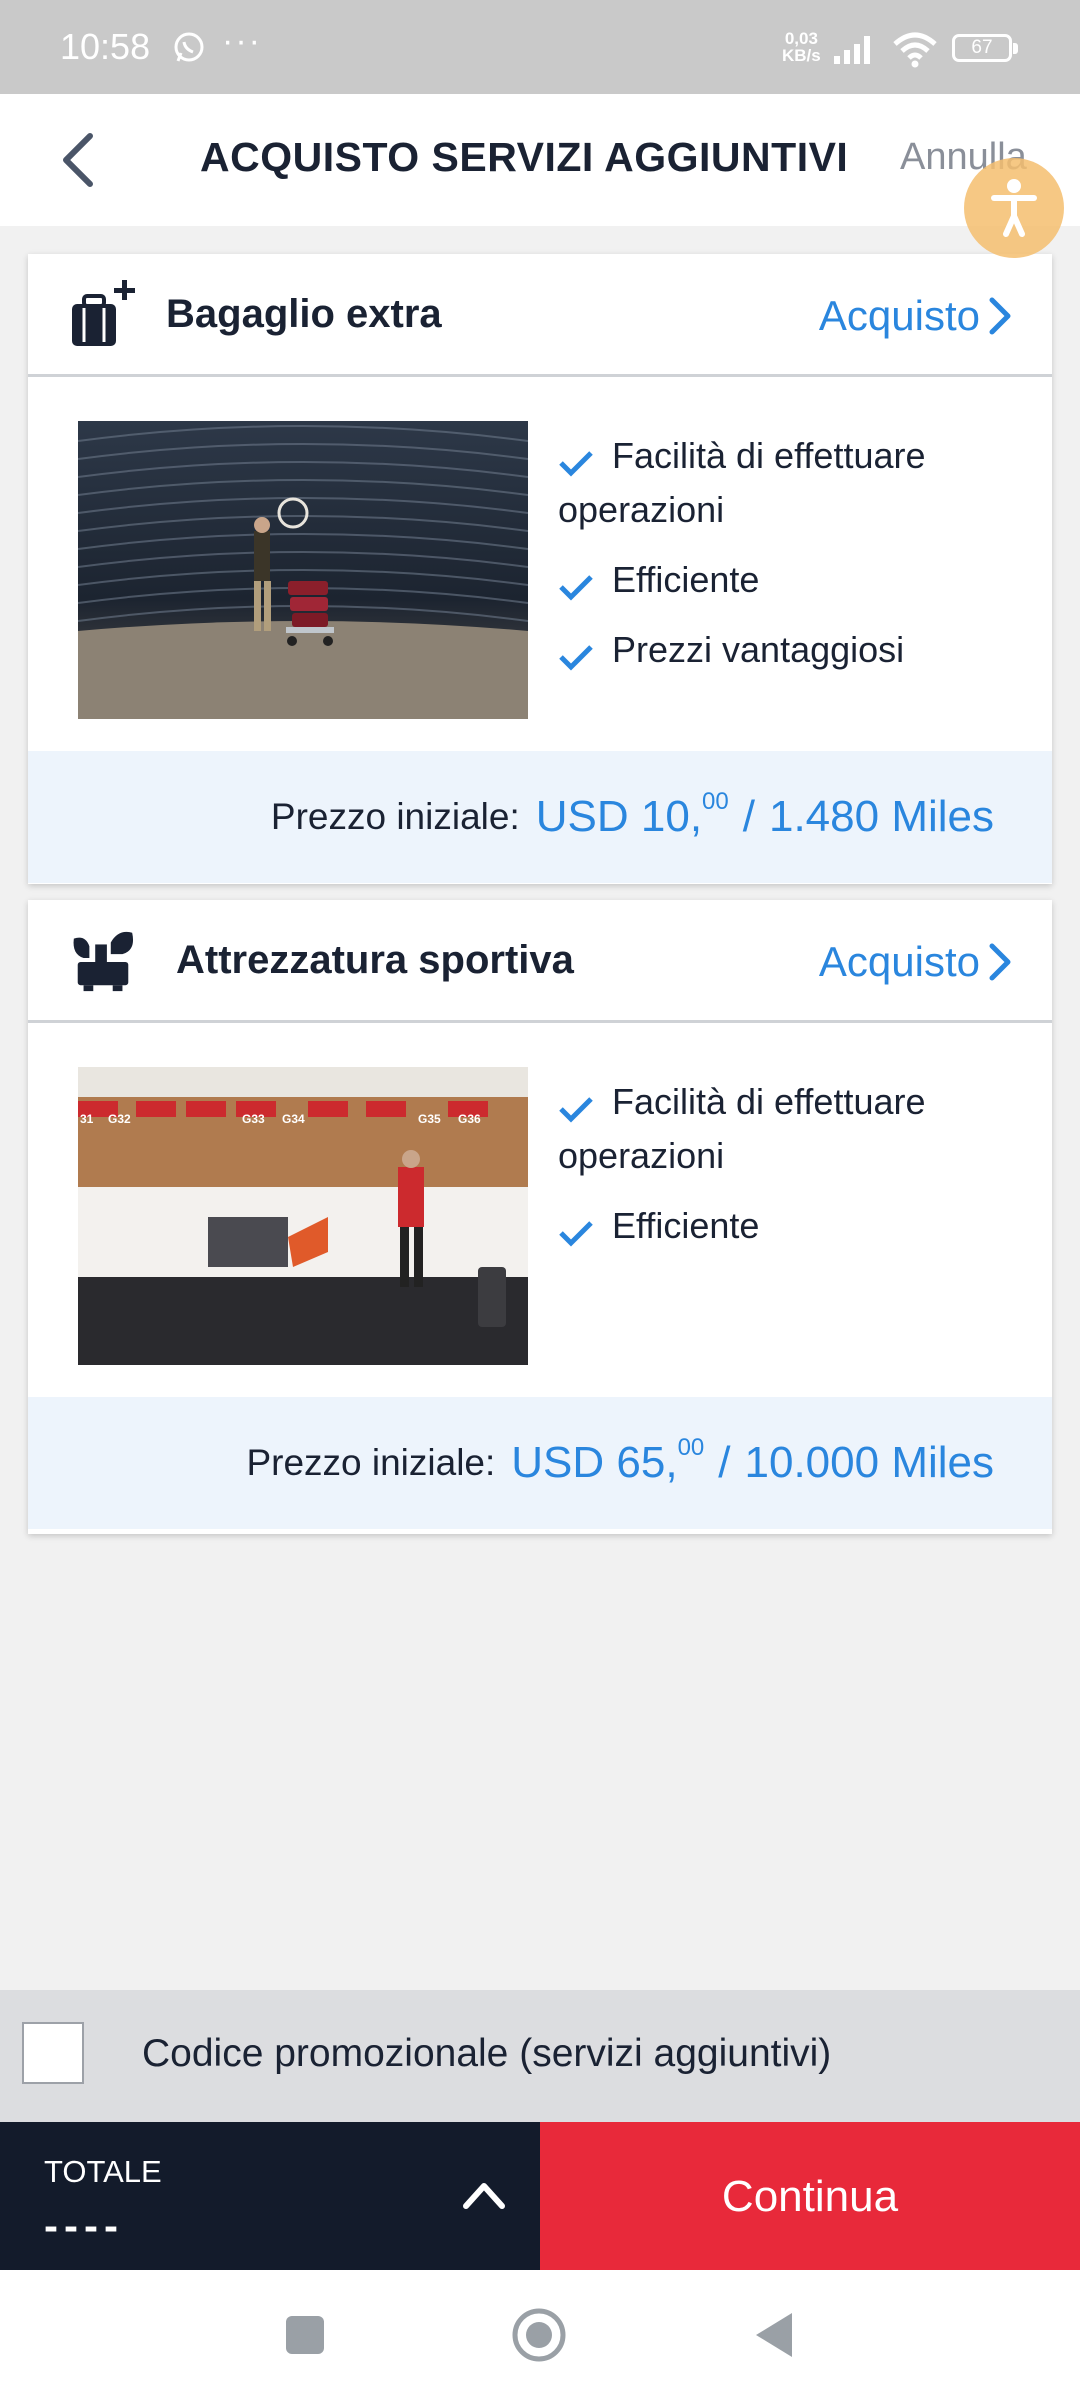  I want to click on total-label: TOTALE, so click(103, 2171).